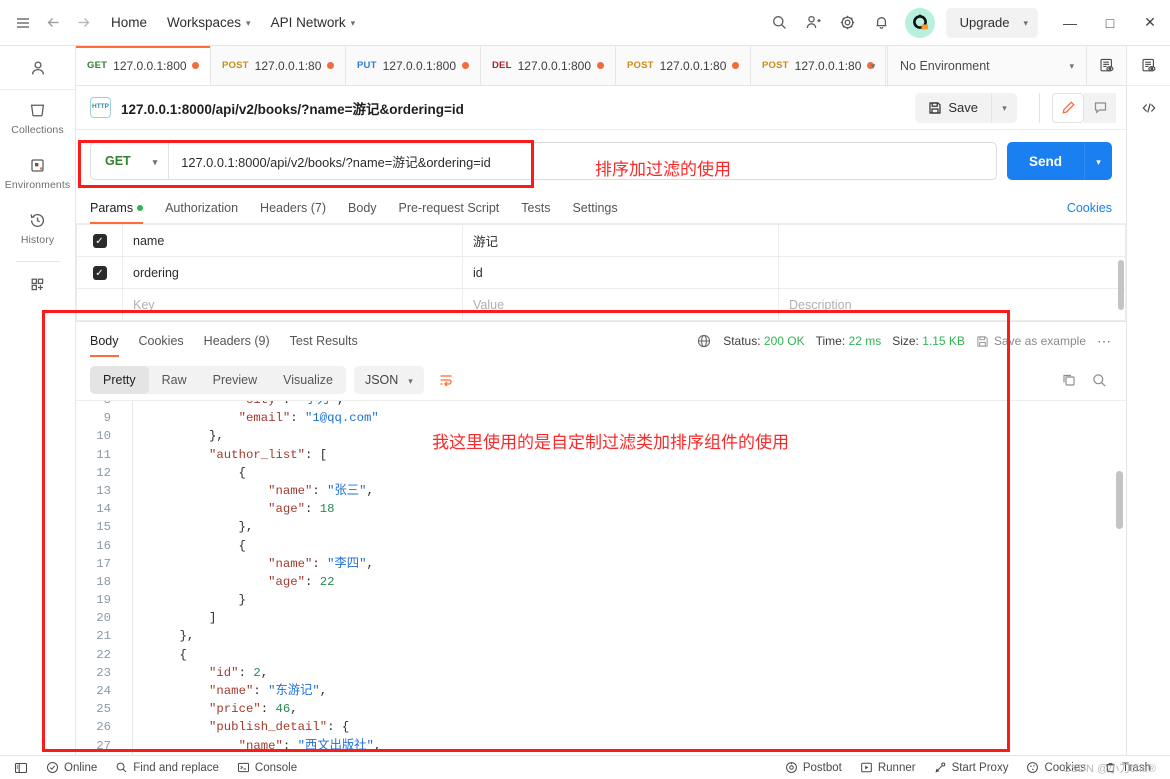  Describe the element at coordinates (1100, 107) in the screenshot. I see `comment-request-button` at that location.